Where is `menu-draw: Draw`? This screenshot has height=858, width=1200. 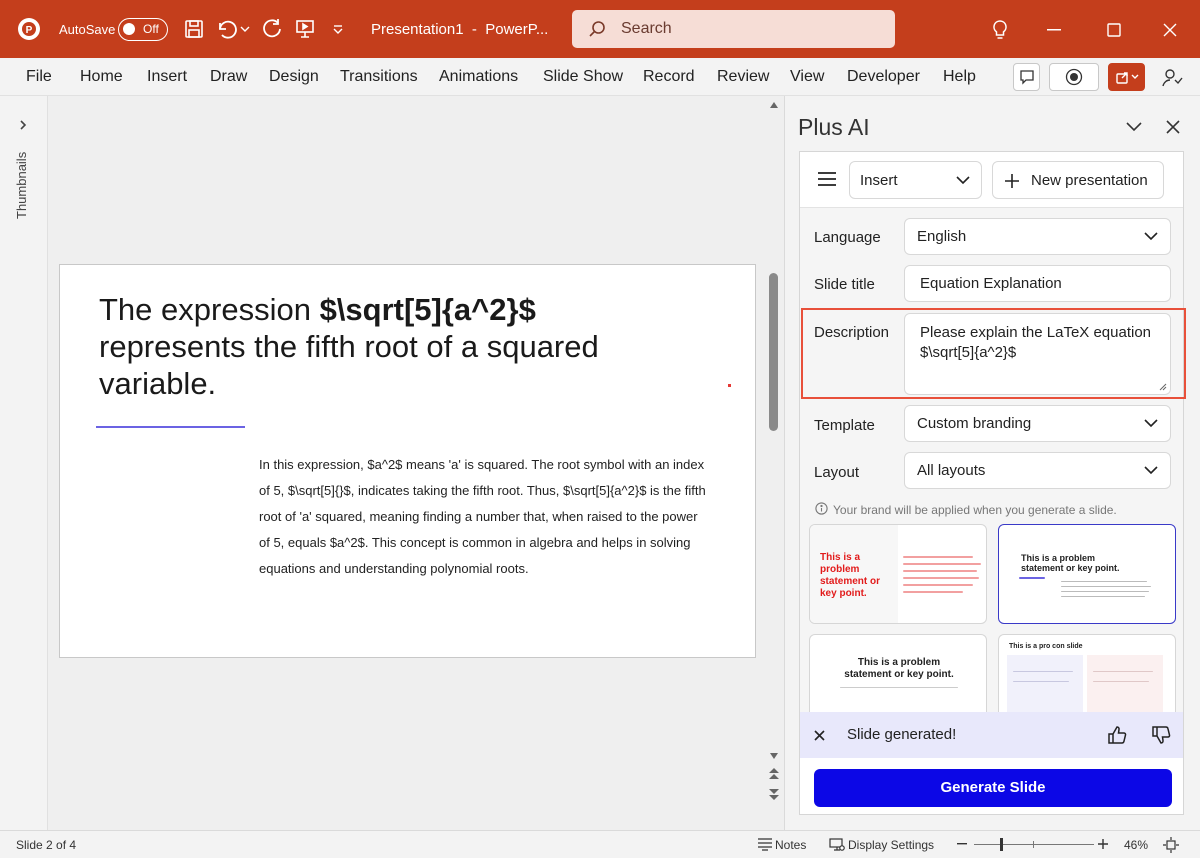
menu-draw: Draw is located at coordinates (228, 77).